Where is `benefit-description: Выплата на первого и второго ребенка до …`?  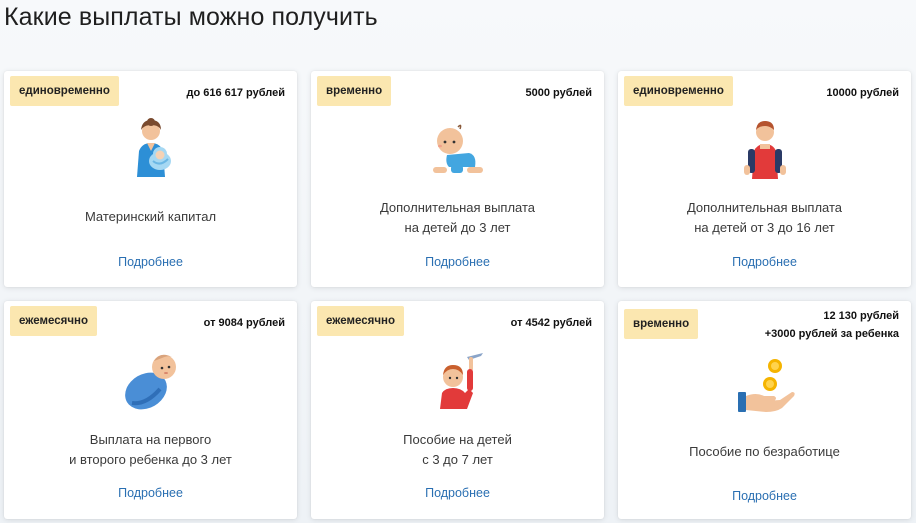
benefit-description: Выплата на первого и второго ребенка до … is located at coordinates (150, 449).